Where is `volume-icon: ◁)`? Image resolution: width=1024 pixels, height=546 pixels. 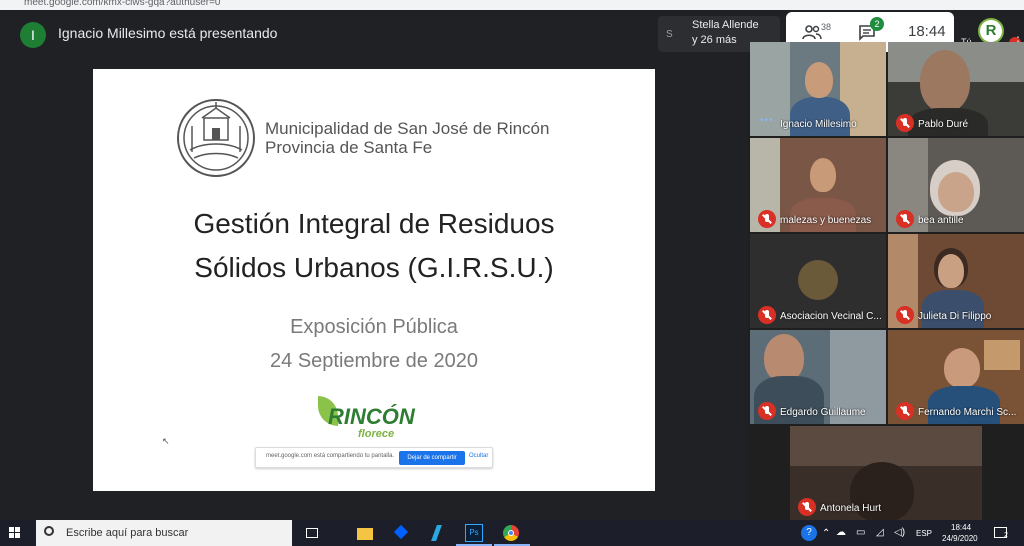 volume-icon: ◁) is located at coordinates (899, 532).